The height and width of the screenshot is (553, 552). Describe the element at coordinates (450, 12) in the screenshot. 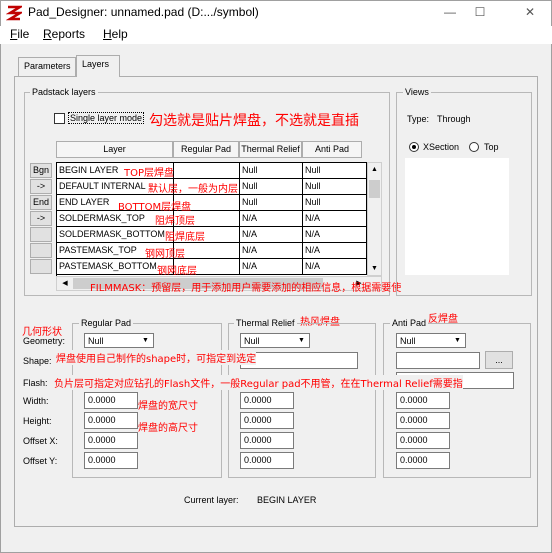

I see `minimize-button: —` at that location.